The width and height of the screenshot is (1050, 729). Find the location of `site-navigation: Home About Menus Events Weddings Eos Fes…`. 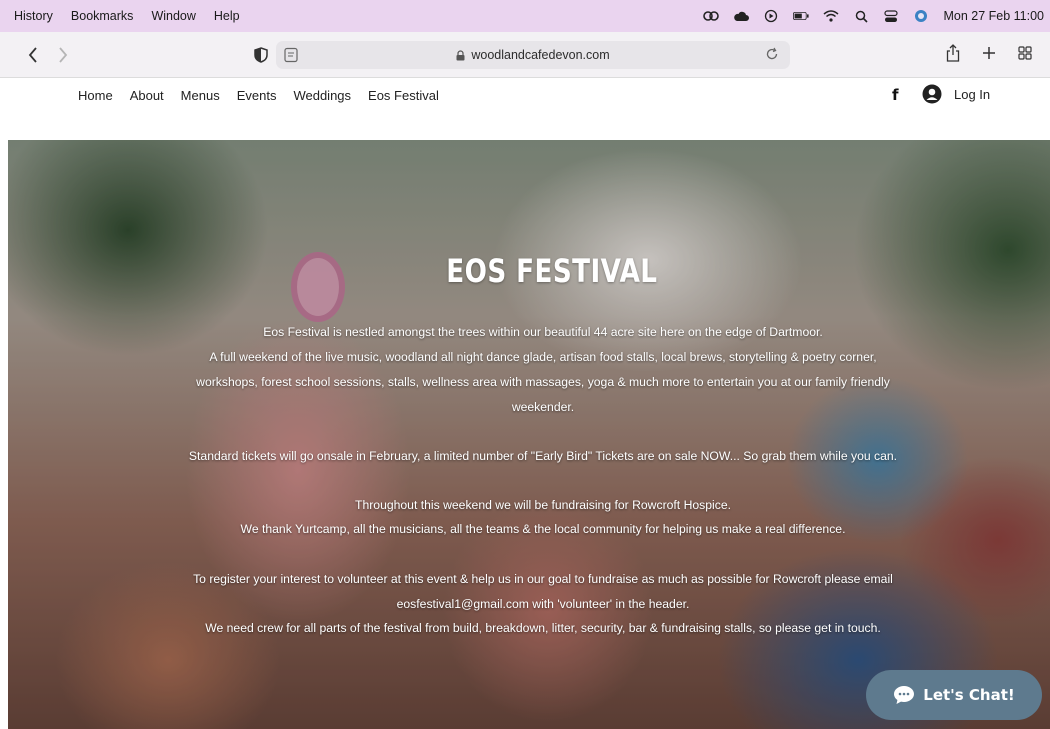

site-navigation: Home About Menus Events Weddings Eos Fes… is located at coordinates (267, 95).